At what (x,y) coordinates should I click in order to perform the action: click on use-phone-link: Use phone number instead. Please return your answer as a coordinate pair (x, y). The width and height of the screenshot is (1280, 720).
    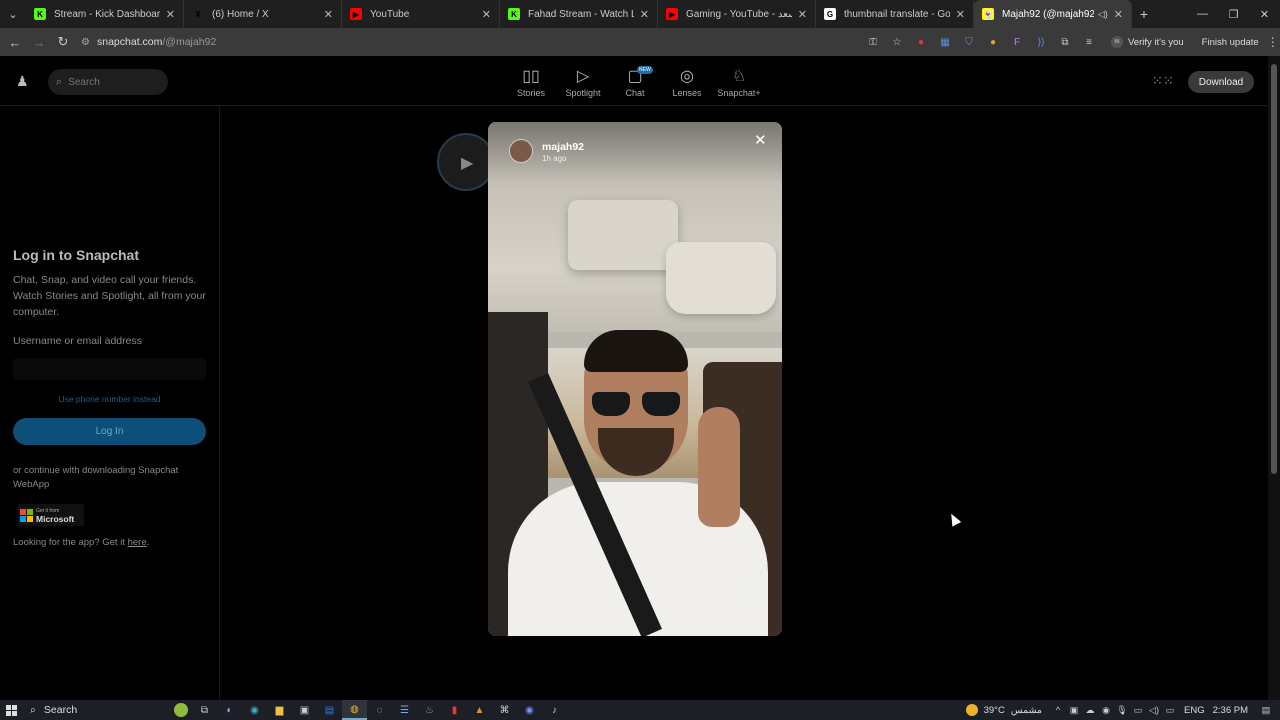
    Looking at the image, I should click on (109, 399).